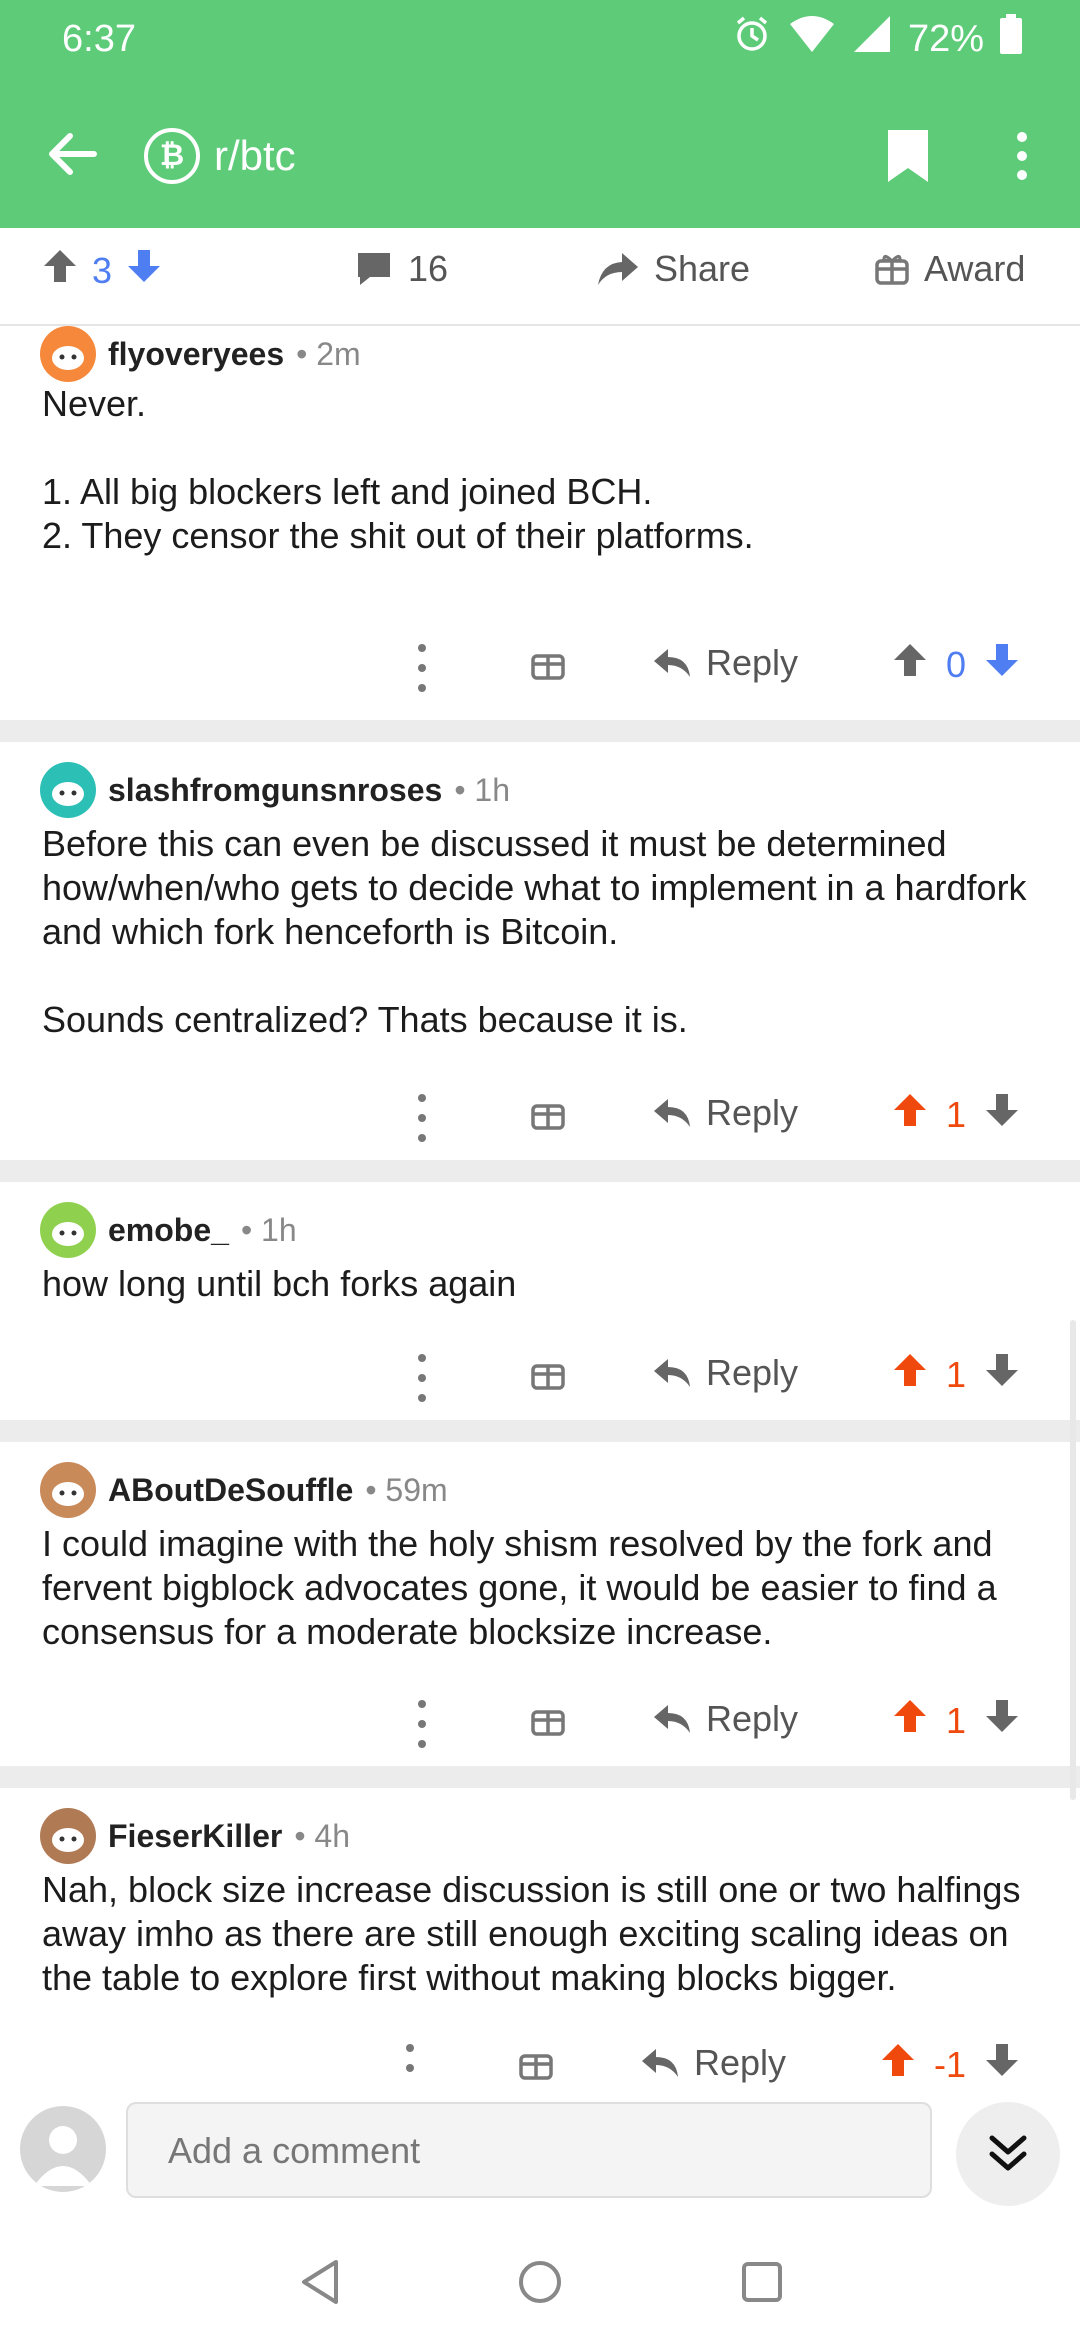  Describe the element at coordinates (702, 268) in the screenshot. I see `share-label: Share` at that location.